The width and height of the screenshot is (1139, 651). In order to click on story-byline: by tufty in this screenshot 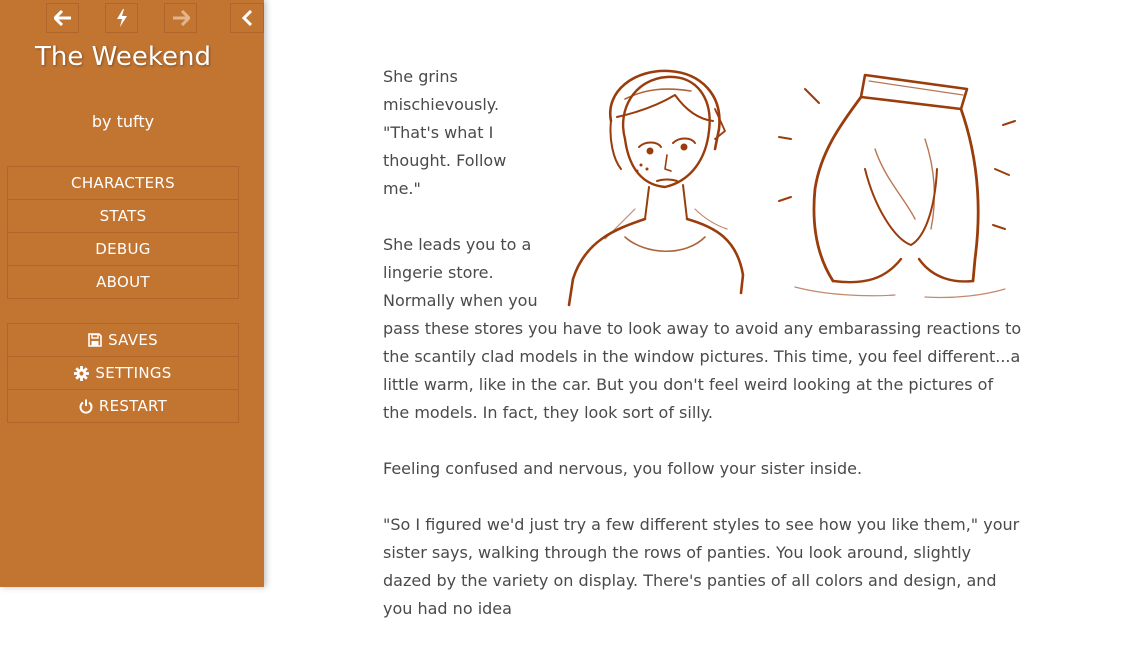, I will do `click(123, 121)`.